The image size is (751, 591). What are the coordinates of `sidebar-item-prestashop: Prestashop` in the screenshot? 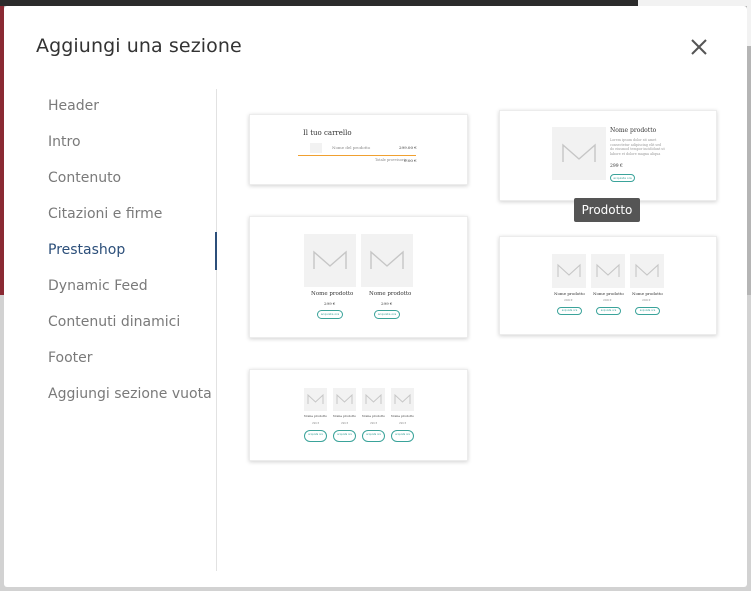 It's located at (86, 250).